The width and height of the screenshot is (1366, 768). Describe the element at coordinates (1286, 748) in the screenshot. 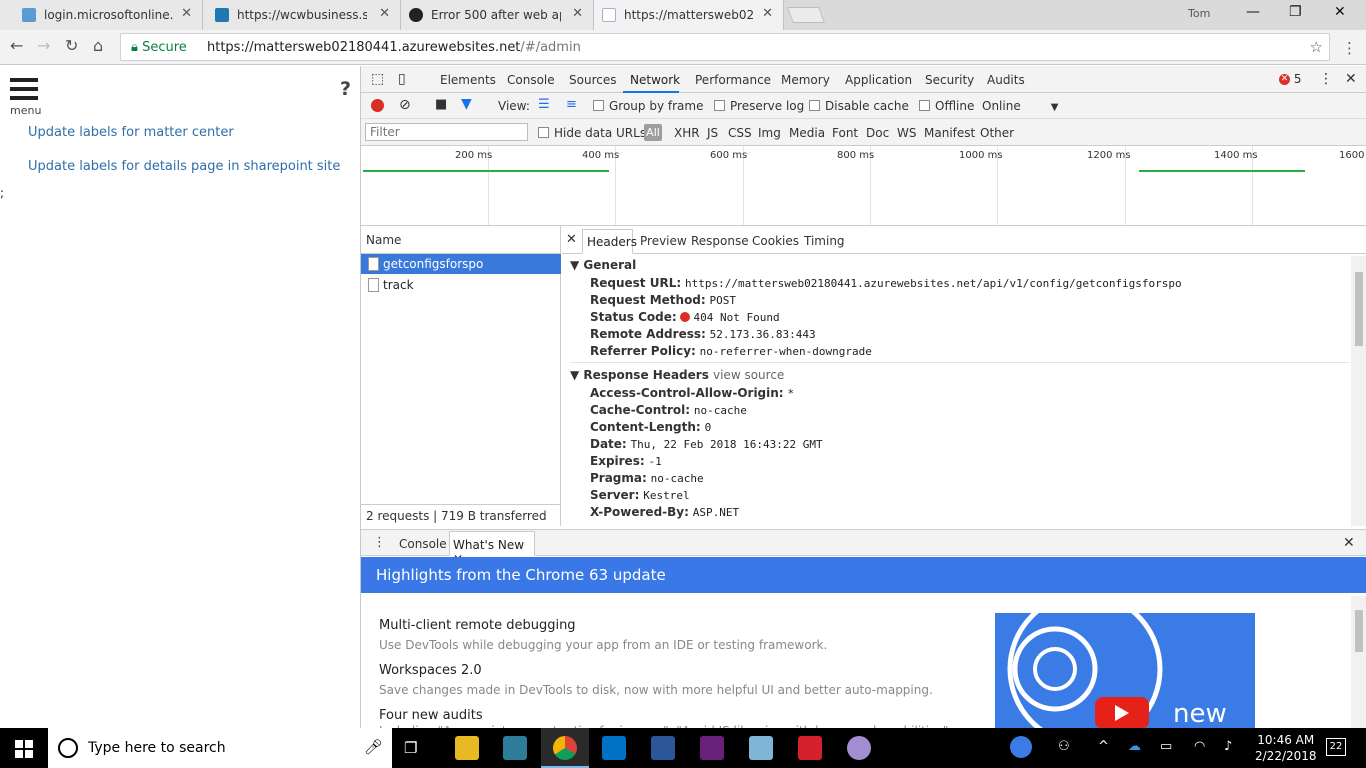

I see `taskbar-clock: 10:46 AM 2/22/2018` at that location.